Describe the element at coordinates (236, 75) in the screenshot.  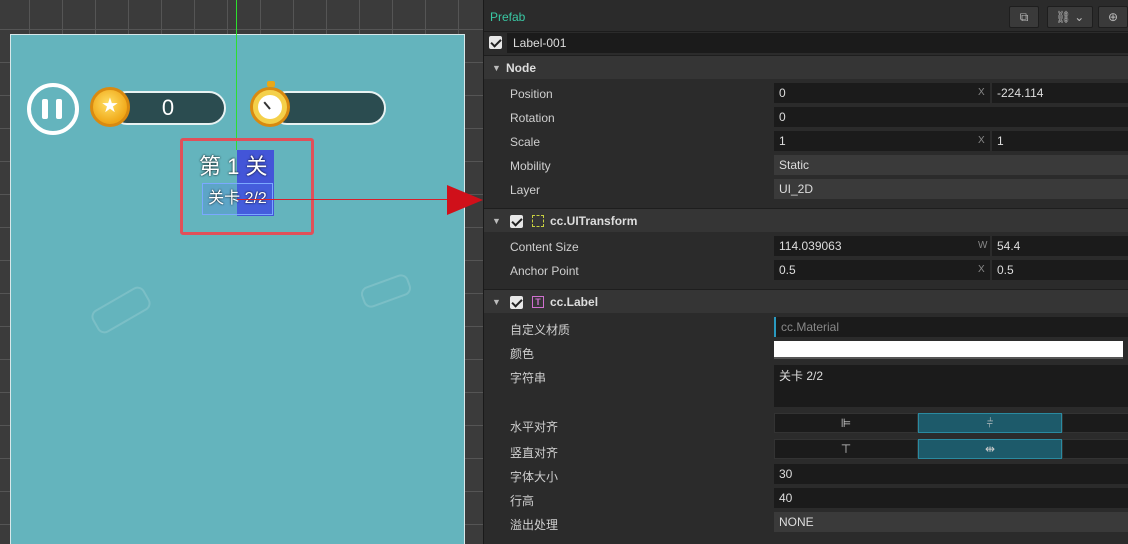
I see `y-axis-gizmo` at that location.